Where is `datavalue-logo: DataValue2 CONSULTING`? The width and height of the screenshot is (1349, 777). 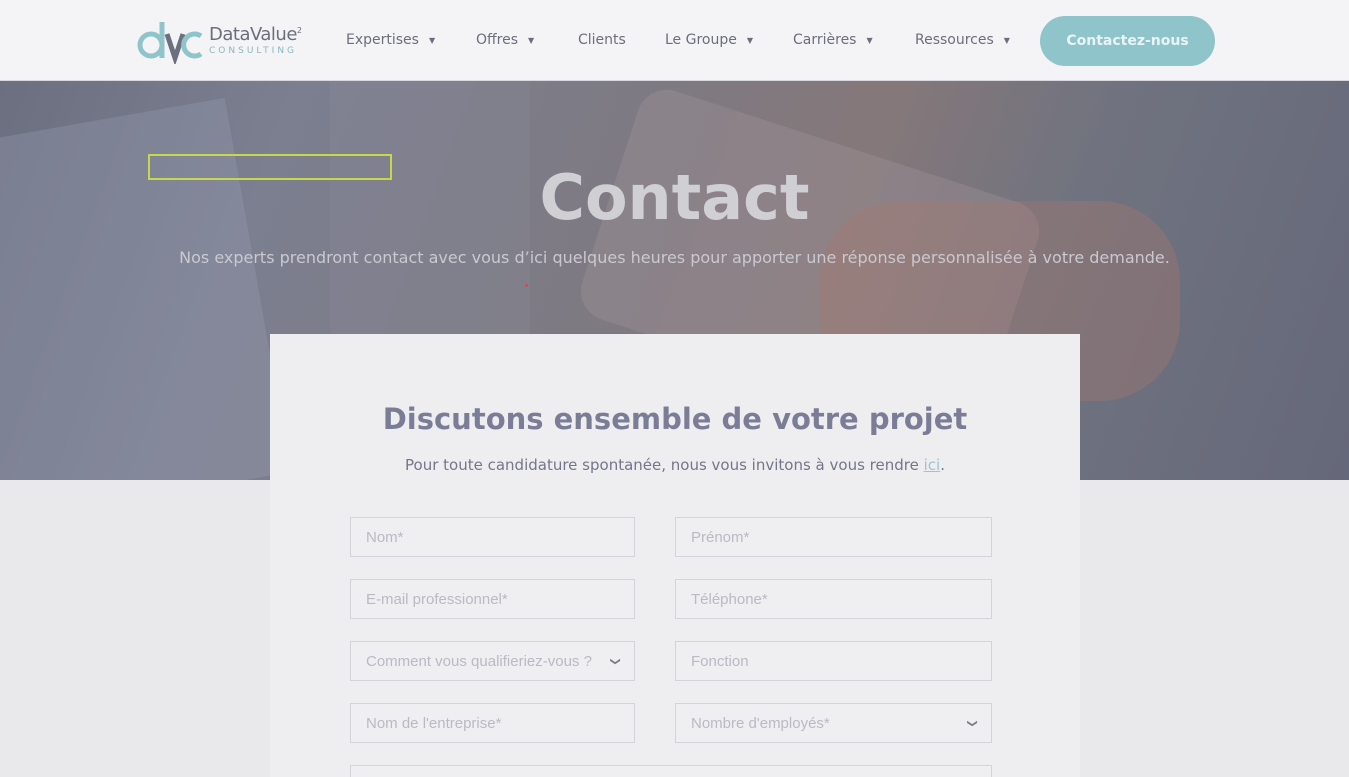
datavalue-logo: DataValue2 CONSULTING is located at coordinates (222, 41).